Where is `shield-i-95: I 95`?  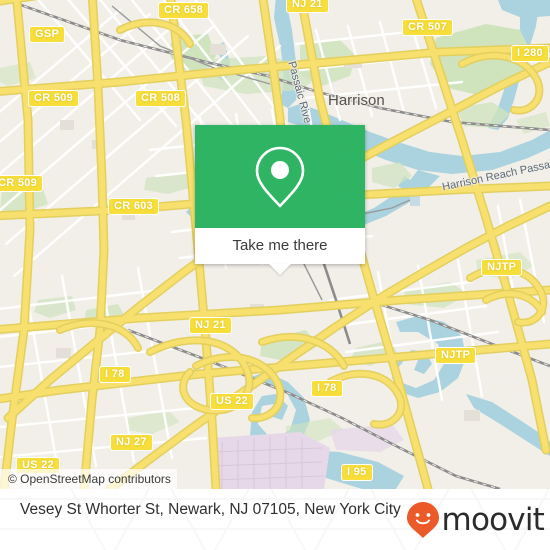
shield-i-95: I 95 is located at coordinates (357, 472).